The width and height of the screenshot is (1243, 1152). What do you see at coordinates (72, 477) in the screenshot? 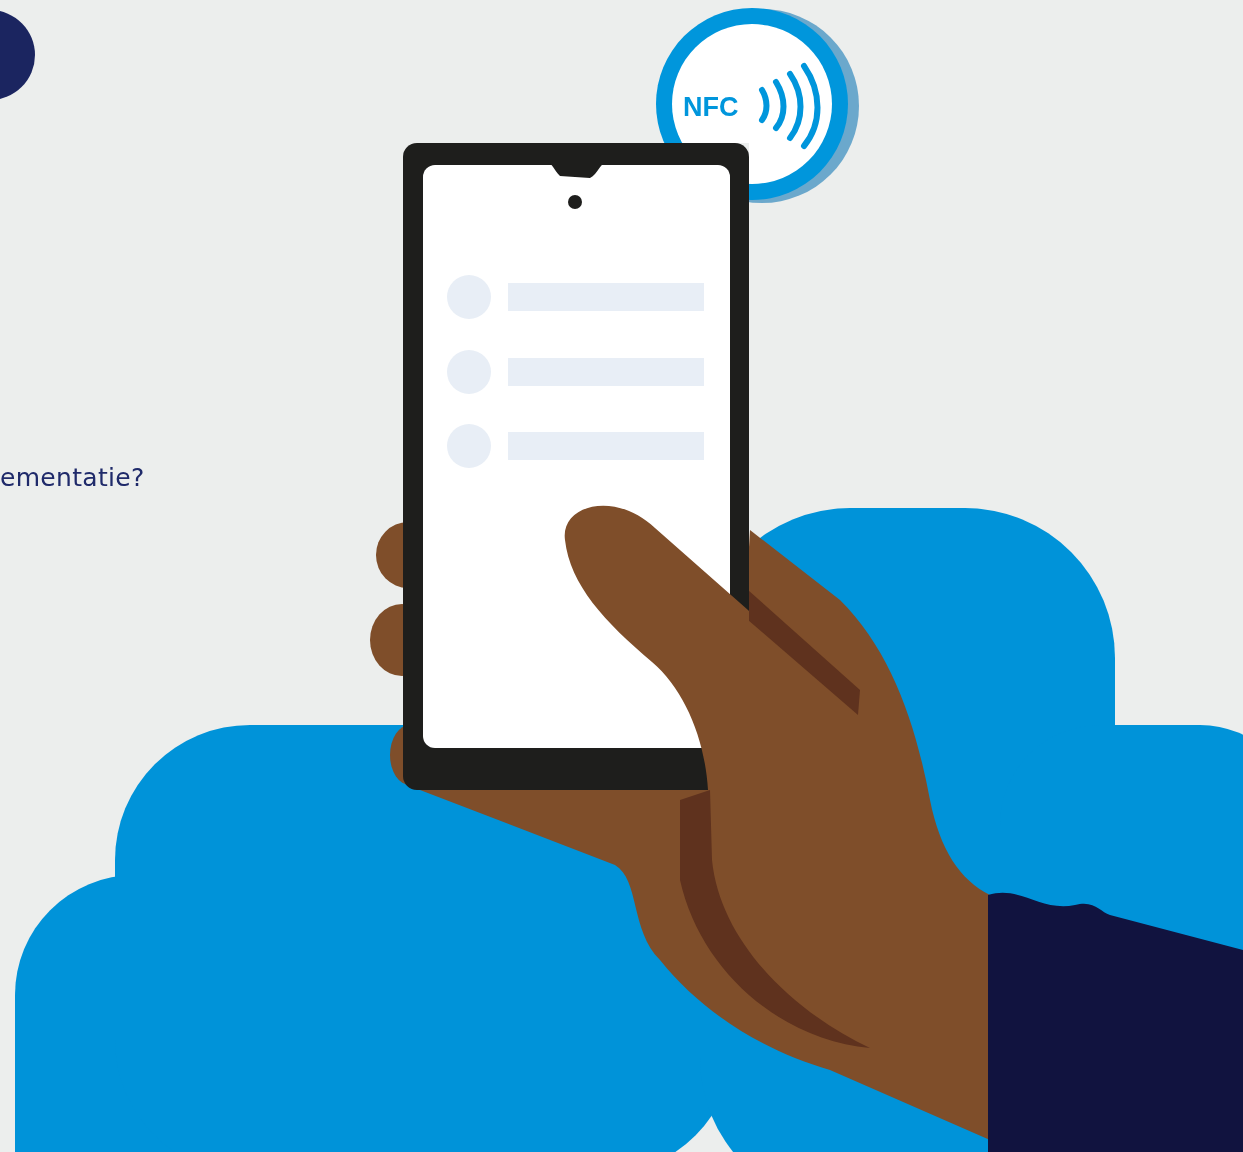
I see `question-text: ementatie?` at bounding box center [72, 477].